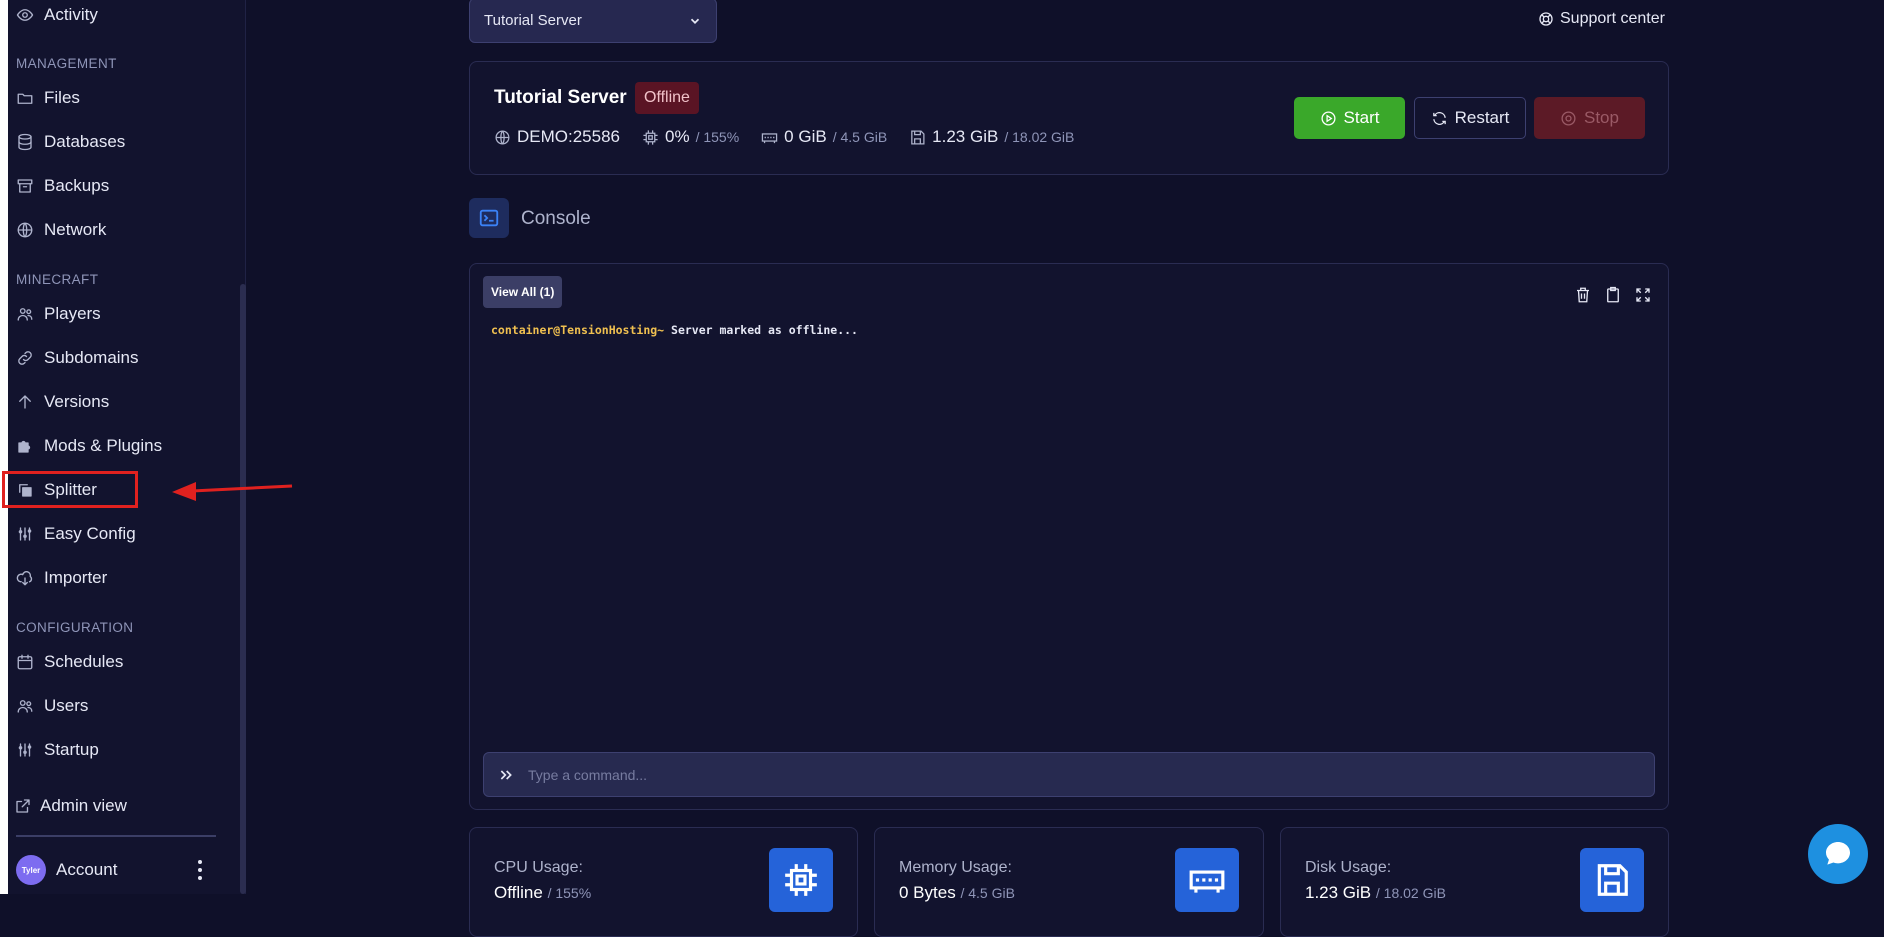 The width and height of the screenshot is (1884, 937). Describe the element at coordinates (506, 774) in the screenshot. I see `chevrons-right-icon` at that location.